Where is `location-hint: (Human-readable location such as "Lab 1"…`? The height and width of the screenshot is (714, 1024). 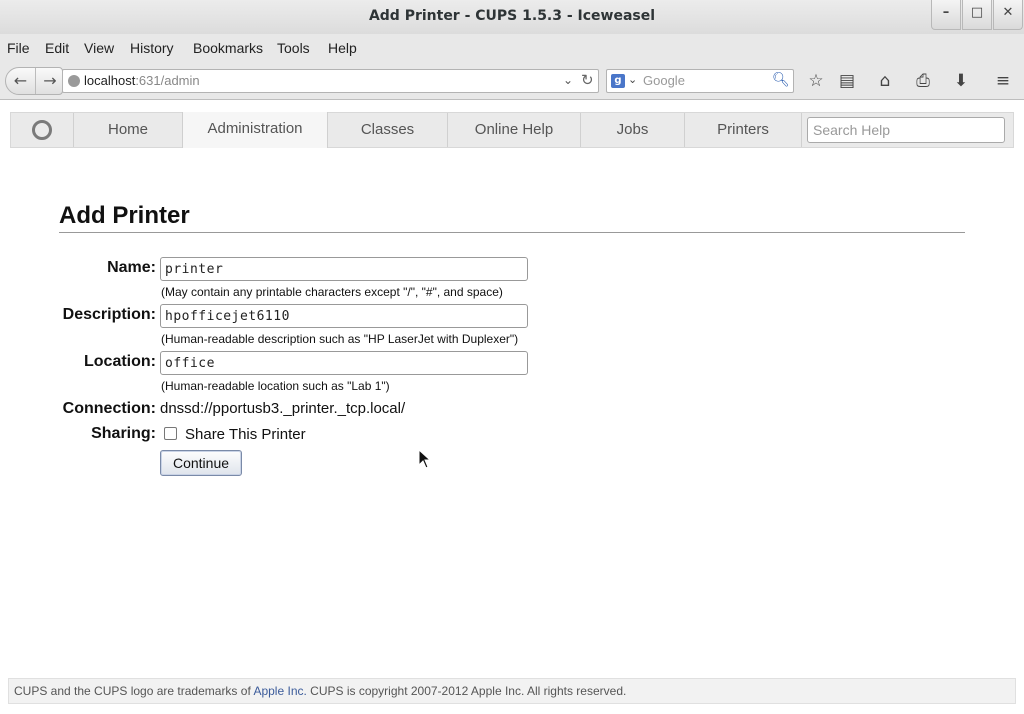 location-hint: (Human-readable location such as "Lab 1"… is located at coordinates (275, 386).